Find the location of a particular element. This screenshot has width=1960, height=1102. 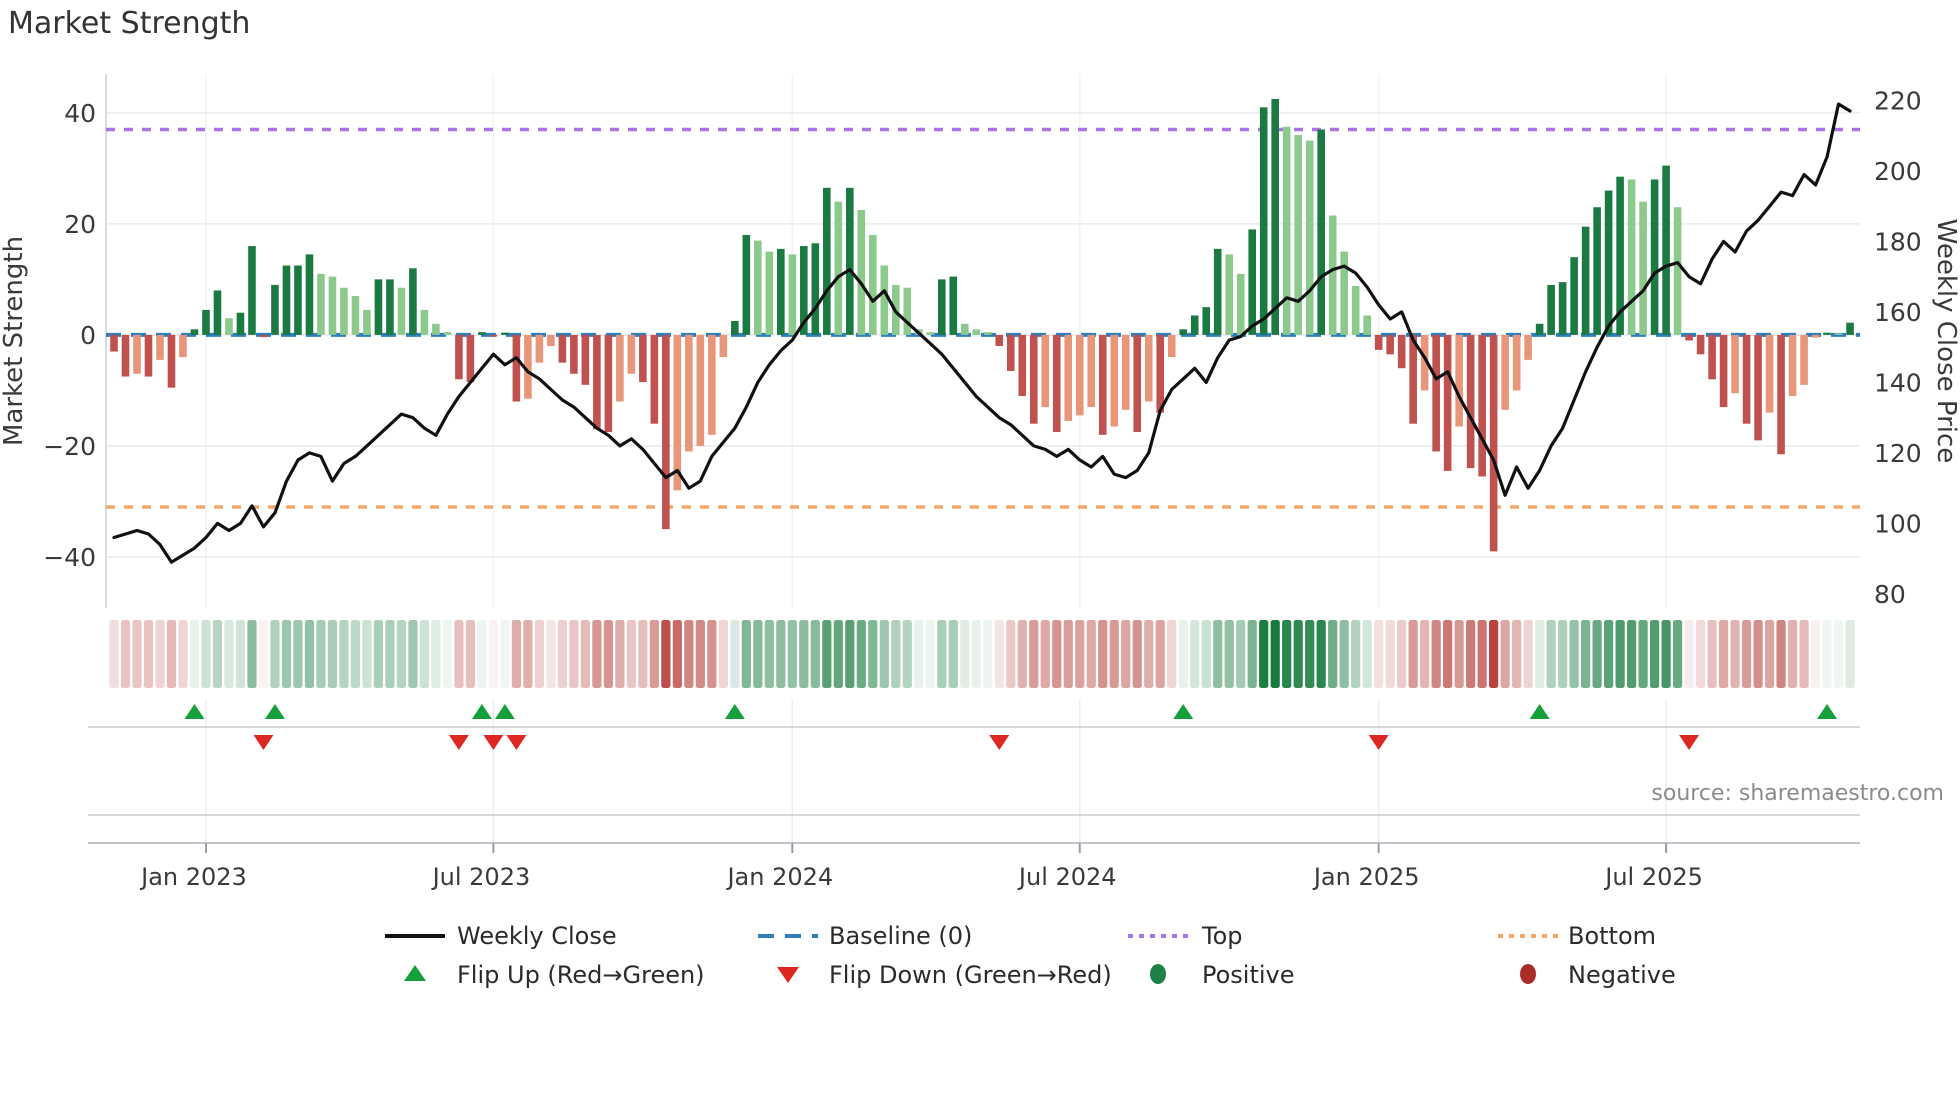

right-axis-tick-label: 140 is located at coordinates (1898, 382).